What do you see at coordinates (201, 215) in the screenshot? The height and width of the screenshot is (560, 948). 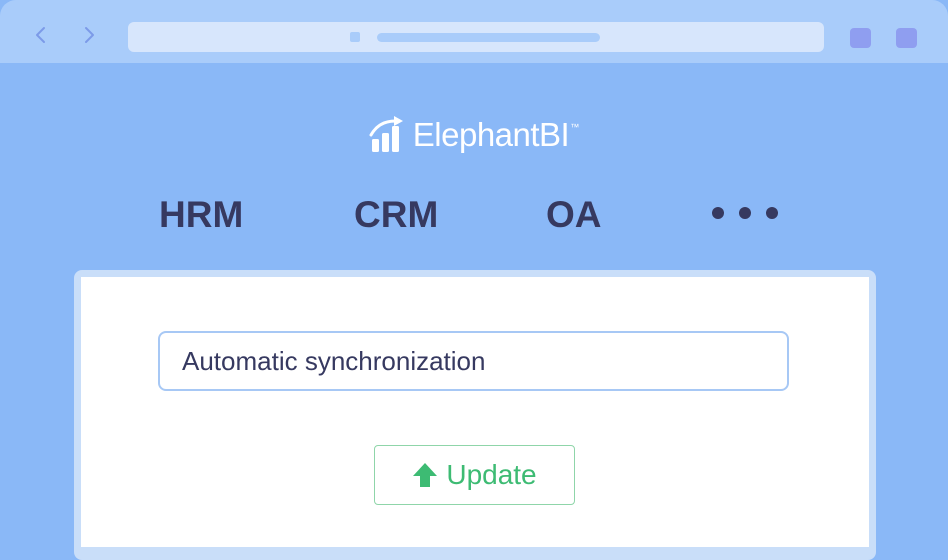 I see `nav-item-hrm: HRM` at bounding box center [201, 215].